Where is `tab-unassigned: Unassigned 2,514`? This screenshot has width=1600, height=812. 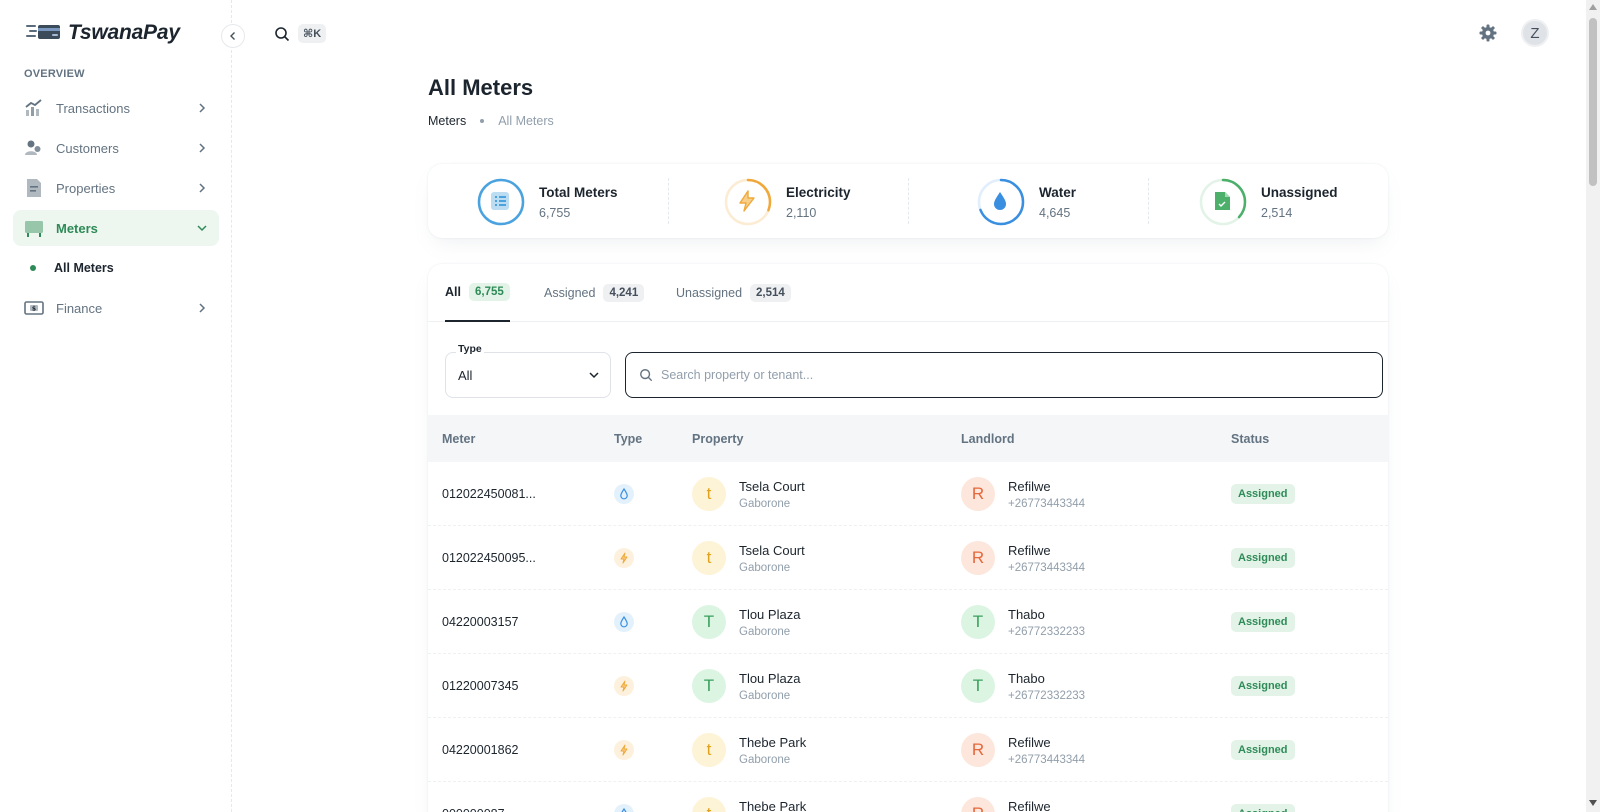
tab-unassigned: Unassigned 2,514 is located at coordinates (733, 293).